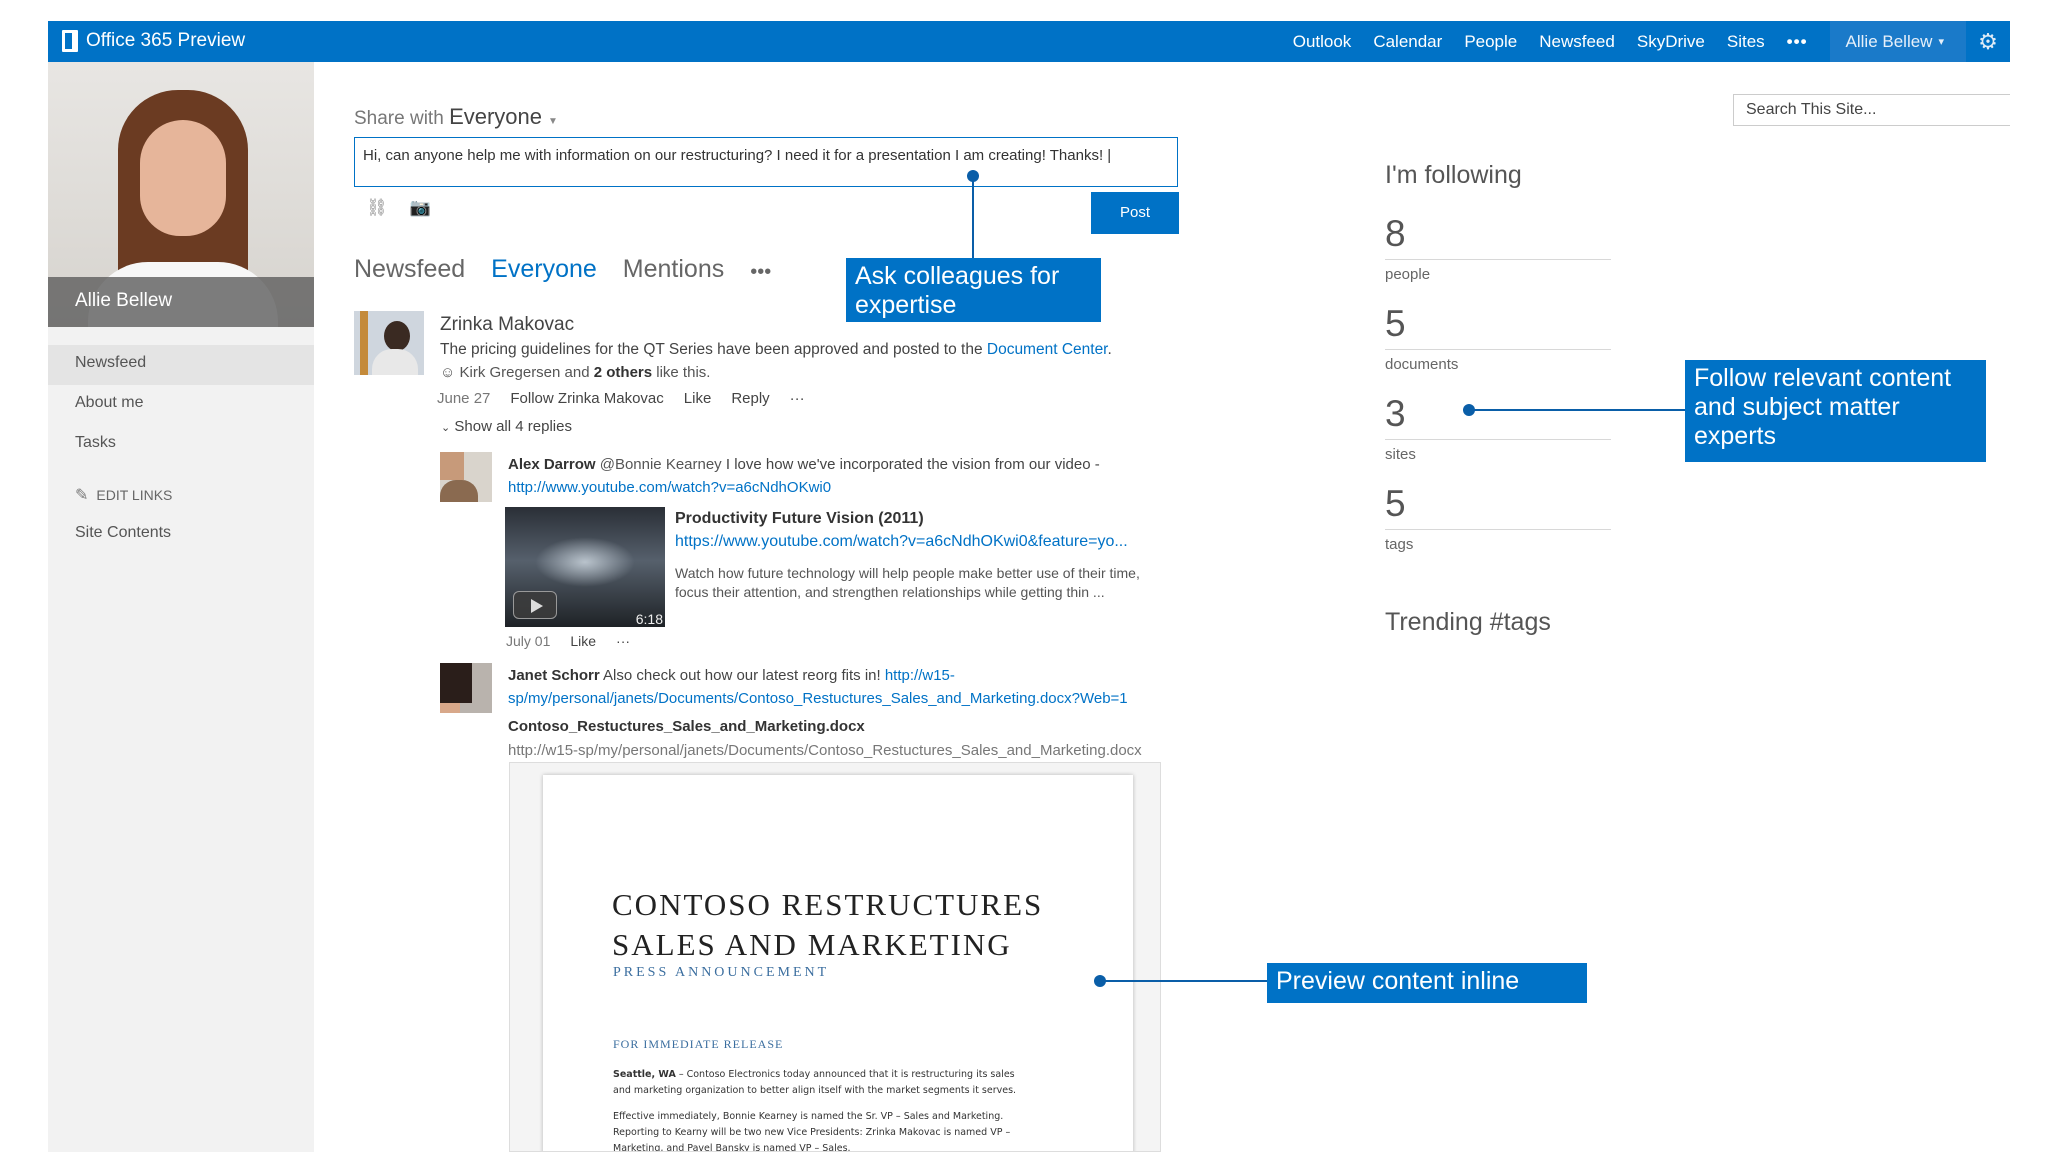 The width and height of the screenshot is (2048, 1152). I want to click on show-replies-link: ⌄ Show all 4 replies, so click(506, 426).